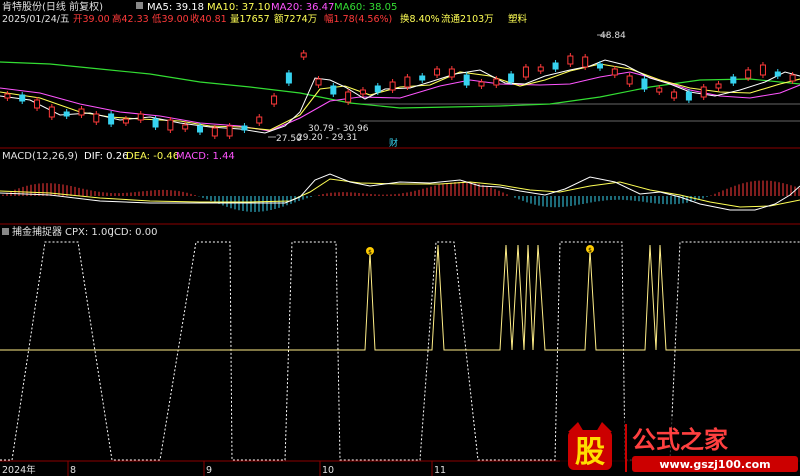 The height and width of the screenshot is (476, 800). Describe the element at coordinates (365, 7) in the screenshot. I see `ma60-label: MA60: 38.05` at that location.